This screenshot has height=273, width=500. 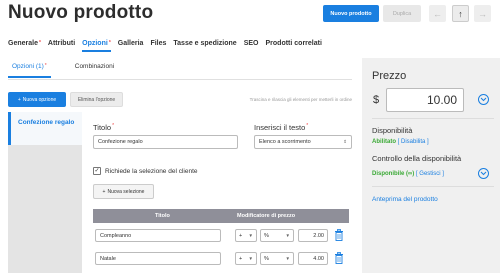 I want to click on tab-seo: SEO, so click(x=251, y=46).